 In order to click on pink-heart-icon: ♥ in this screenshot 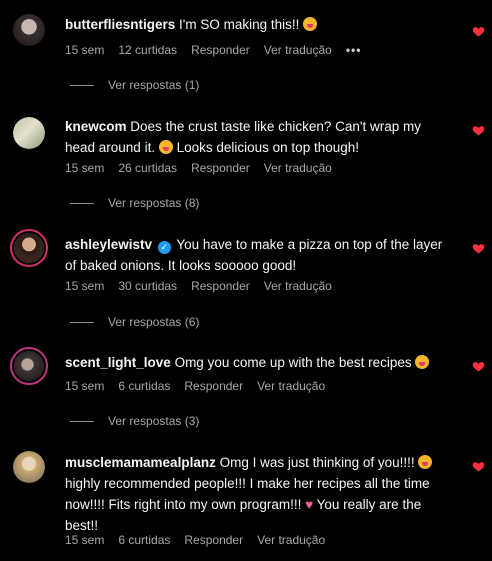, I will do `click(309, 504)`.